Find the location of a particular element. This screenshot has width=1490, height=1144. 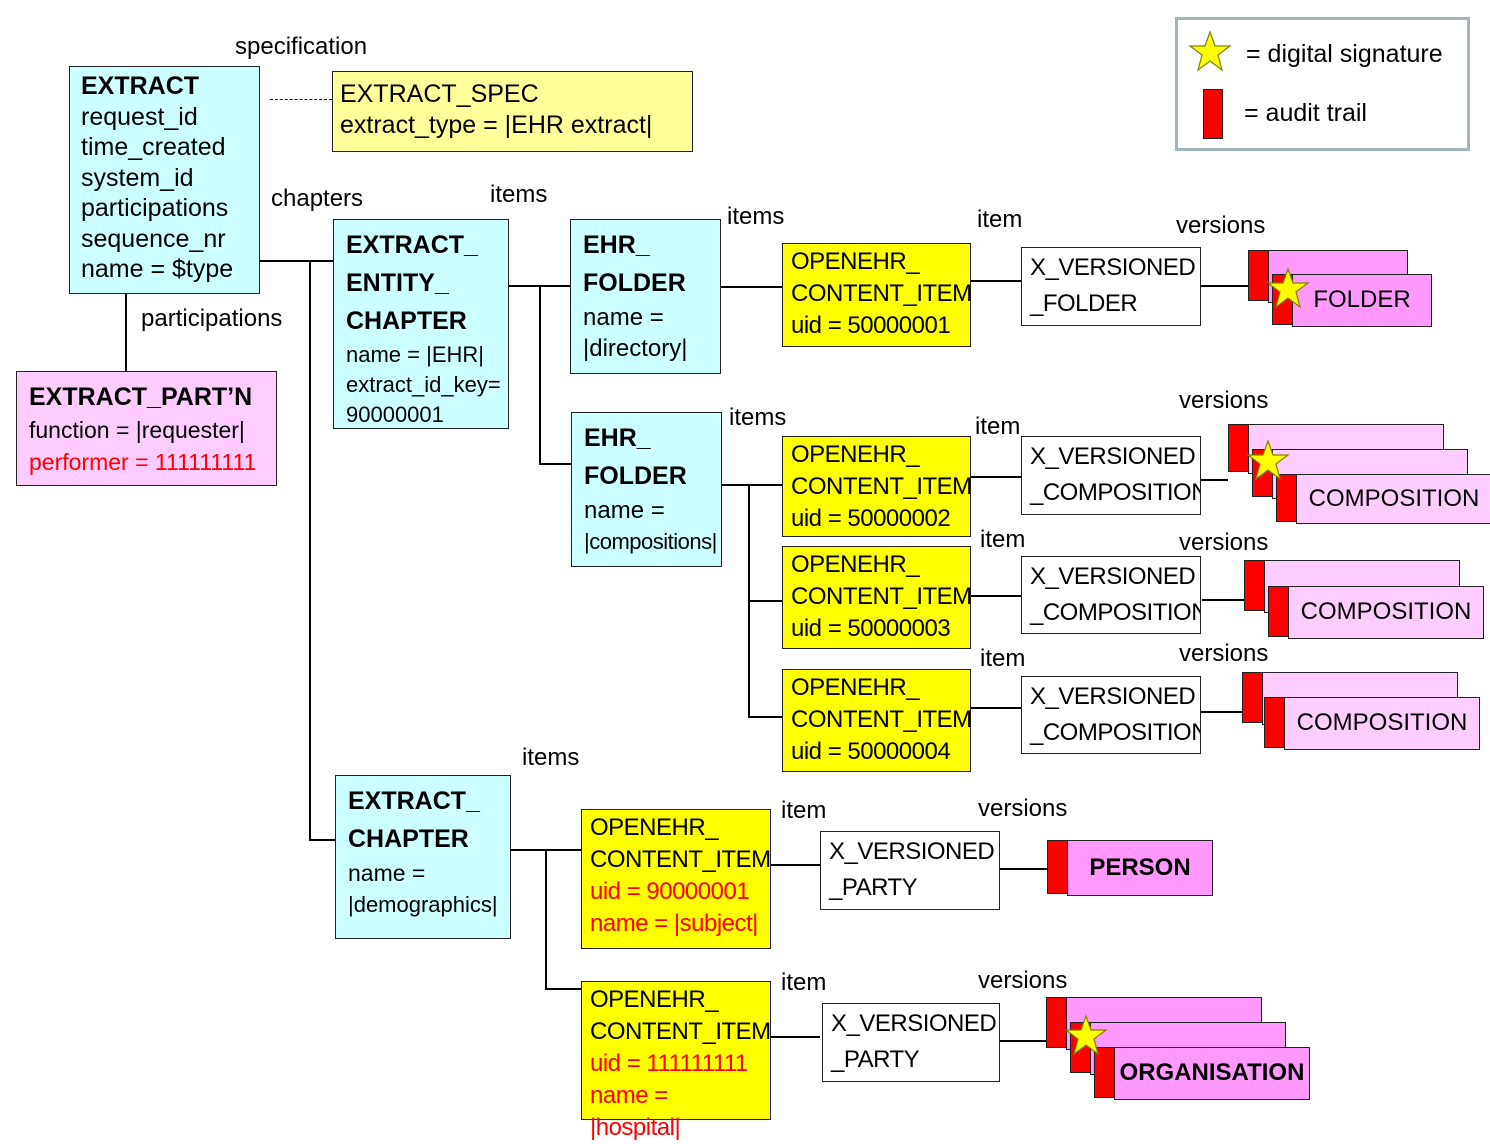

version-label: FOLDER is located at coordinates (1362, 299).